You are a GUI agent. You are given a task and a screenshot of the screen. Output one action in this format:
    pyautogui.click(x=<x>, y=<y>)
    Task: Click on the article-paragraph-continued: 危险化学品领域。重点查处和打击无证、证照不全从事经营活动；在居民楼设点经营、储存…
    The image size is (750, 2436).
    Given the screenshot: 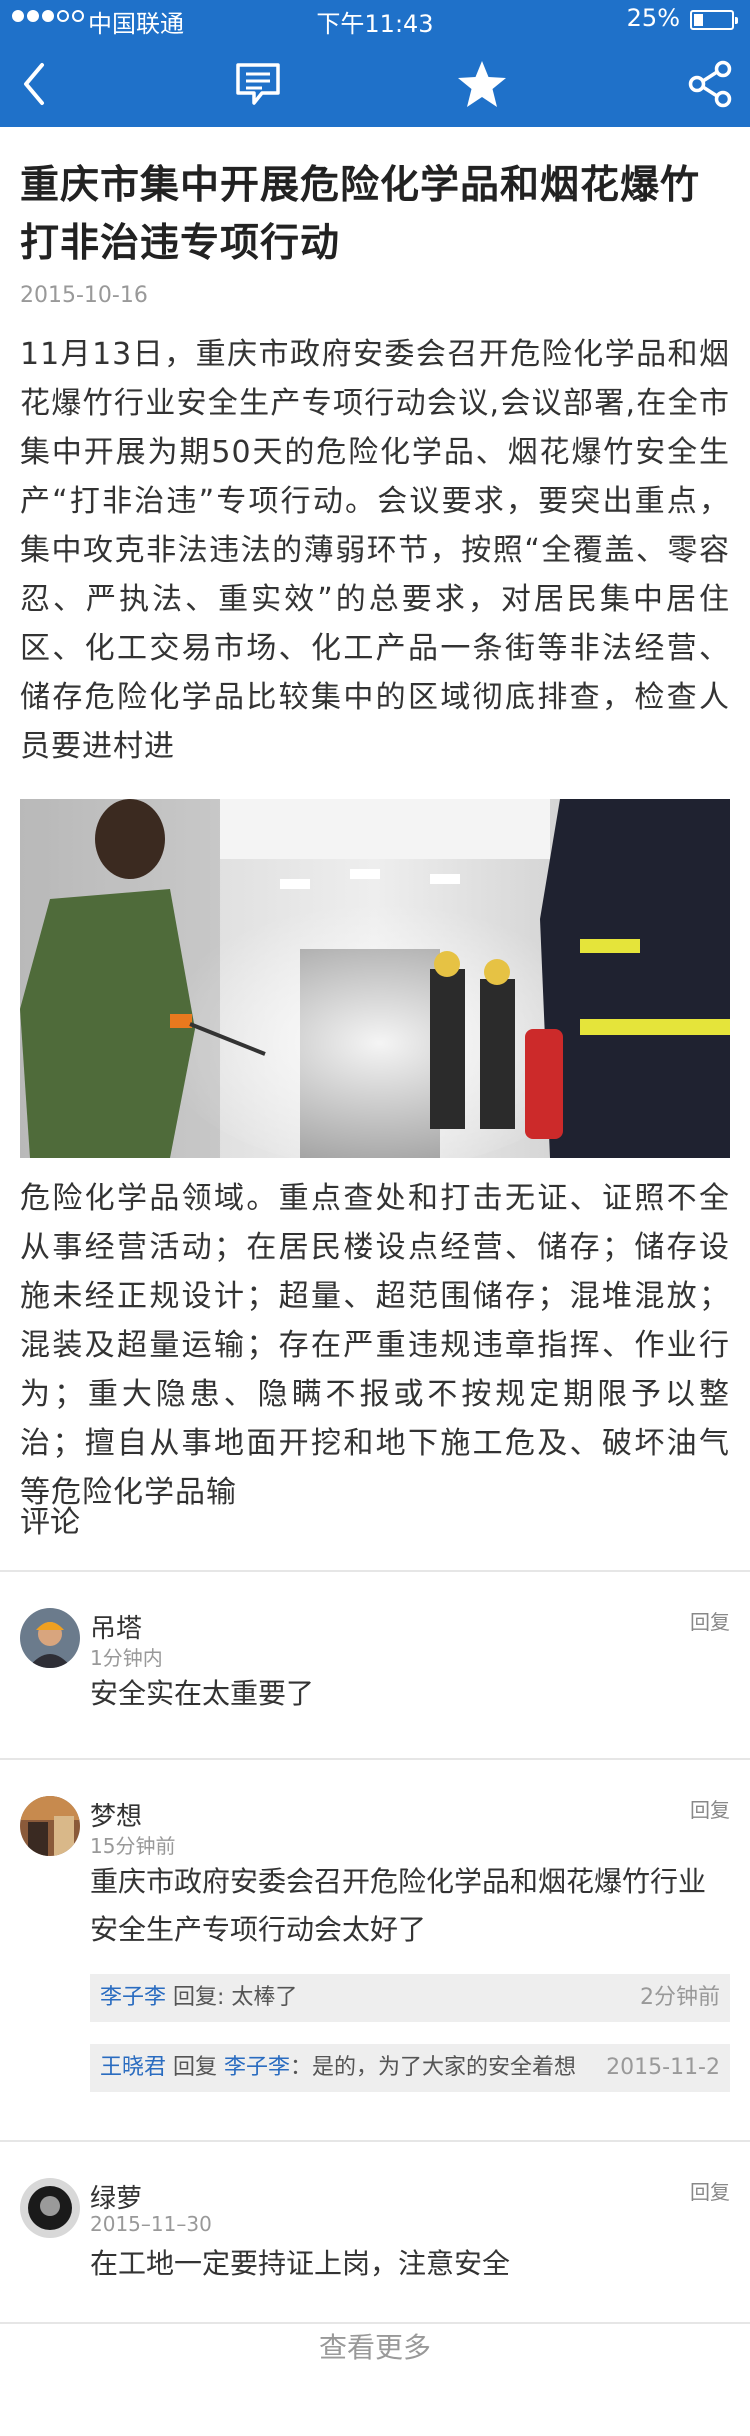 What is the action you would take?
    pyautogui.click(x=375, y=1345)
    